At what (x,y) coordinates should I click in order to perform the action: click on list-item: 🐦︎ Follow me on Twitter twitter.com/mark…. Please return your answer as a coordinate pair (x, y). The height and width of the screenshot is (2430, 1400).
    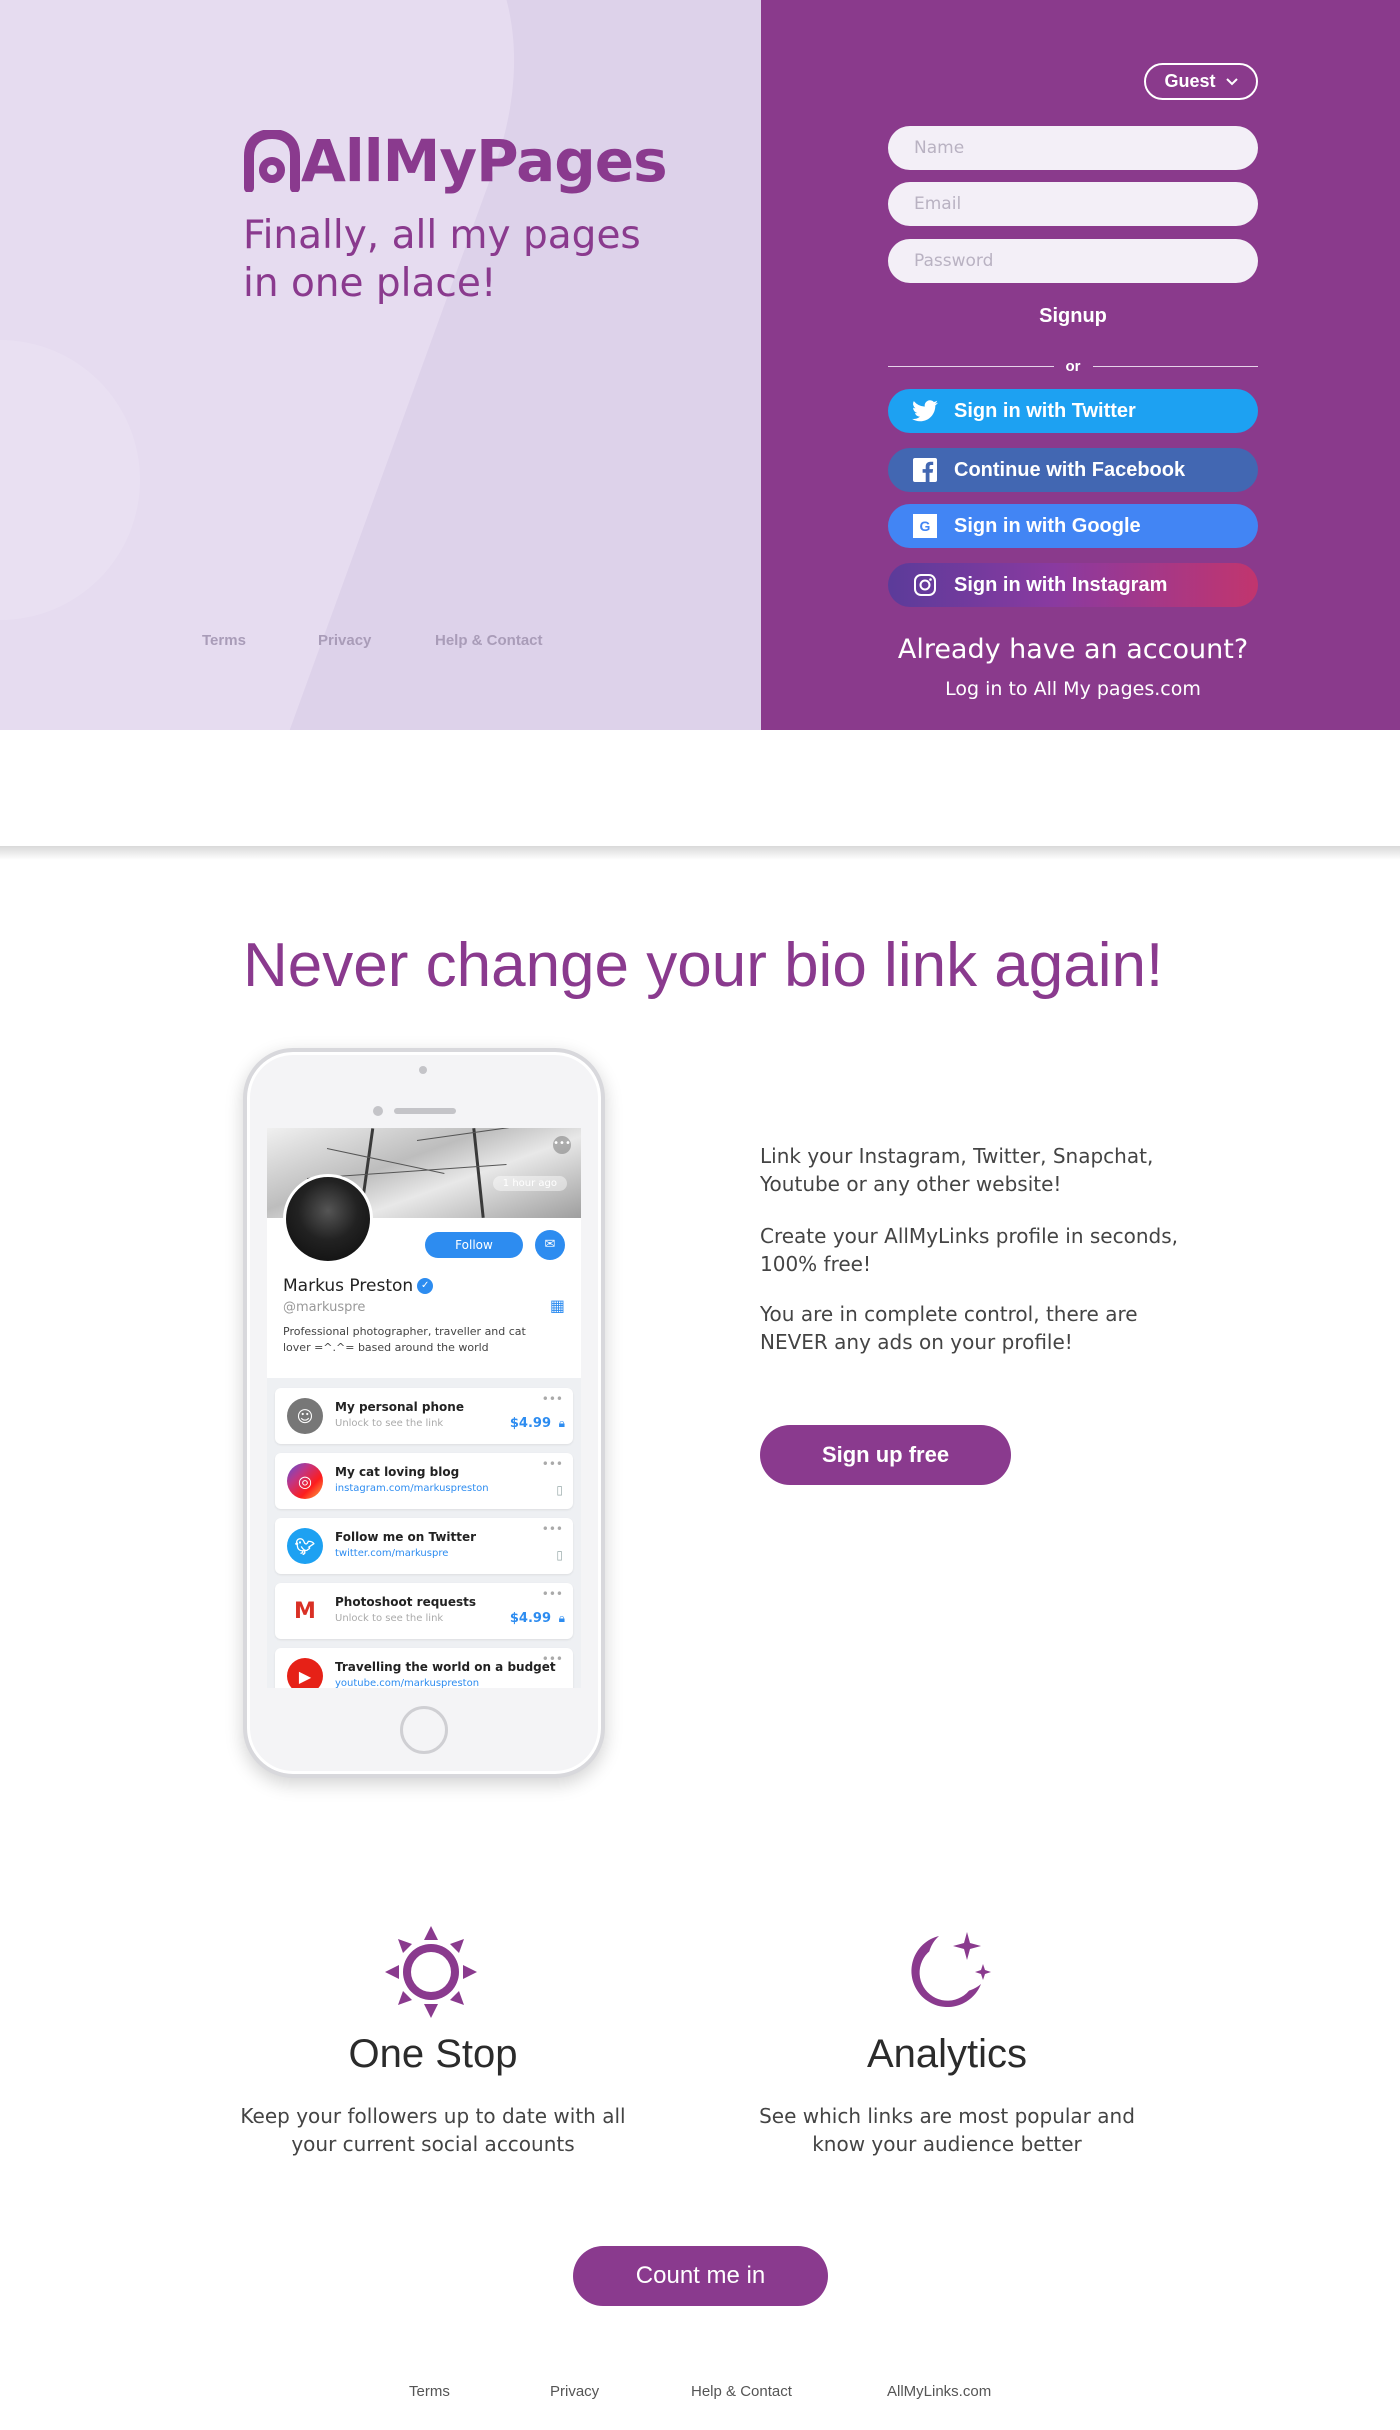
    Looking at the image, I should click on (424, 1546).